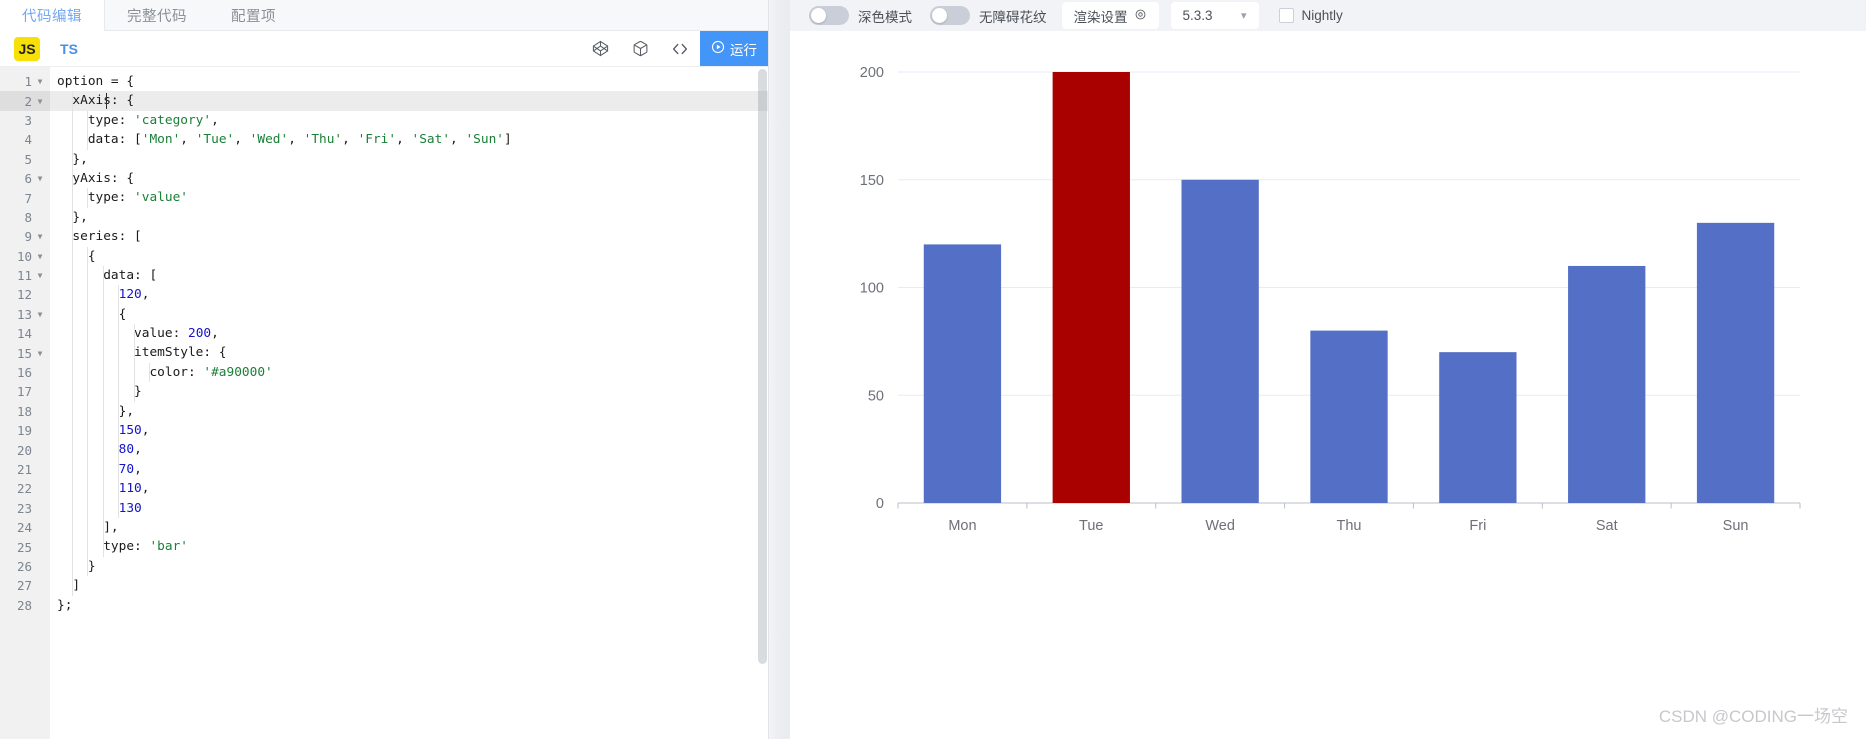 The height and width of the screenshot is (739, 1866). I want to click on panel-splitter, so click(779, 369).